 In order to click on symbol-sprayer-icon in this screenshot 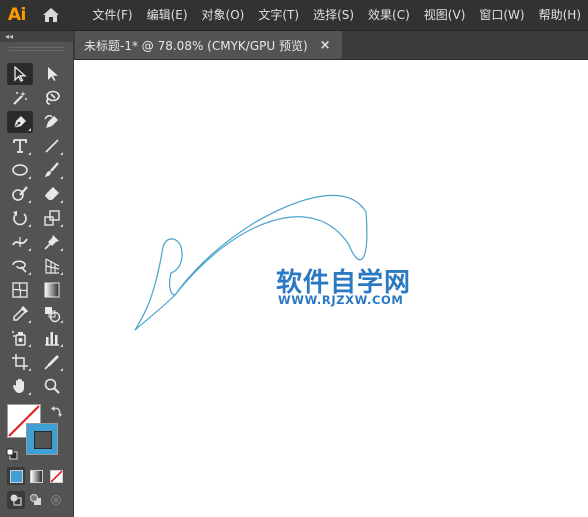, I will do `click(19, 338)`.